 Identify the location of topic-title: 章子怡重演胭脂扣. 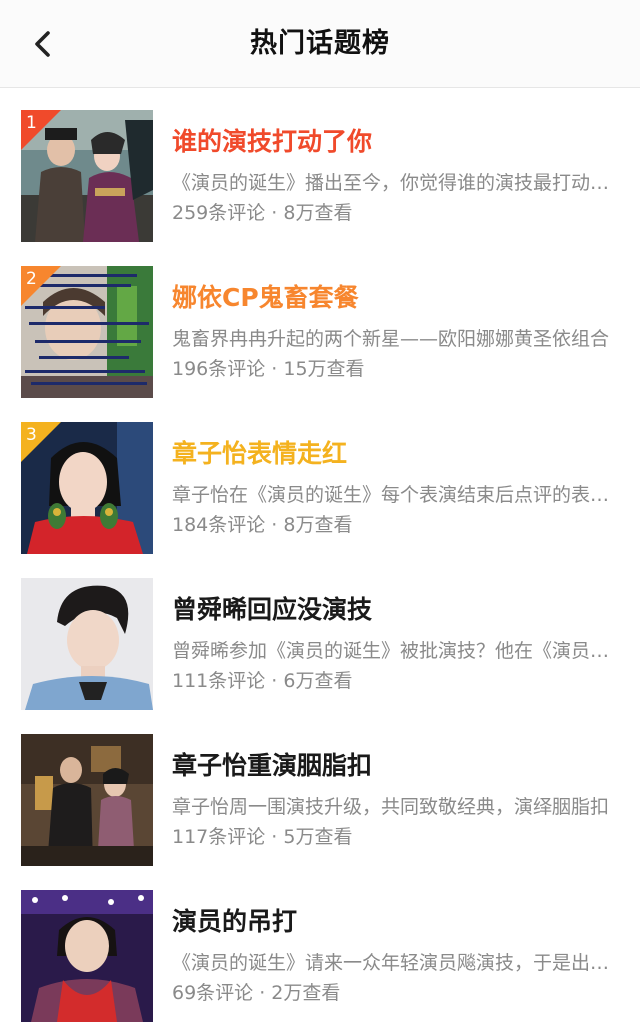
(272, 765).